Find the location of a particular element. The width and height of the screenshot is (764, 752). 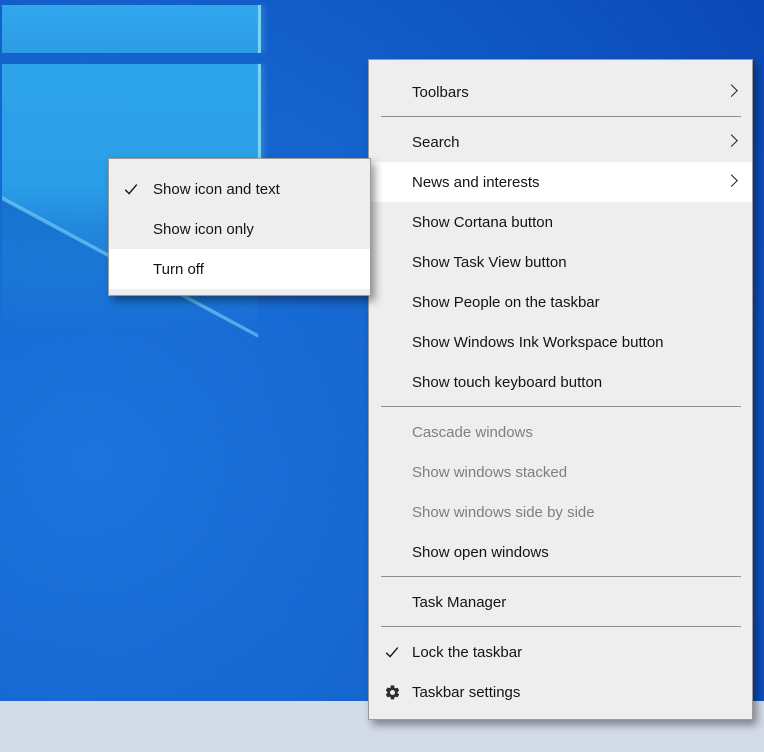

menu-item-show-windows-stacked: Show windows stacked is located at coordinates (560, 472).